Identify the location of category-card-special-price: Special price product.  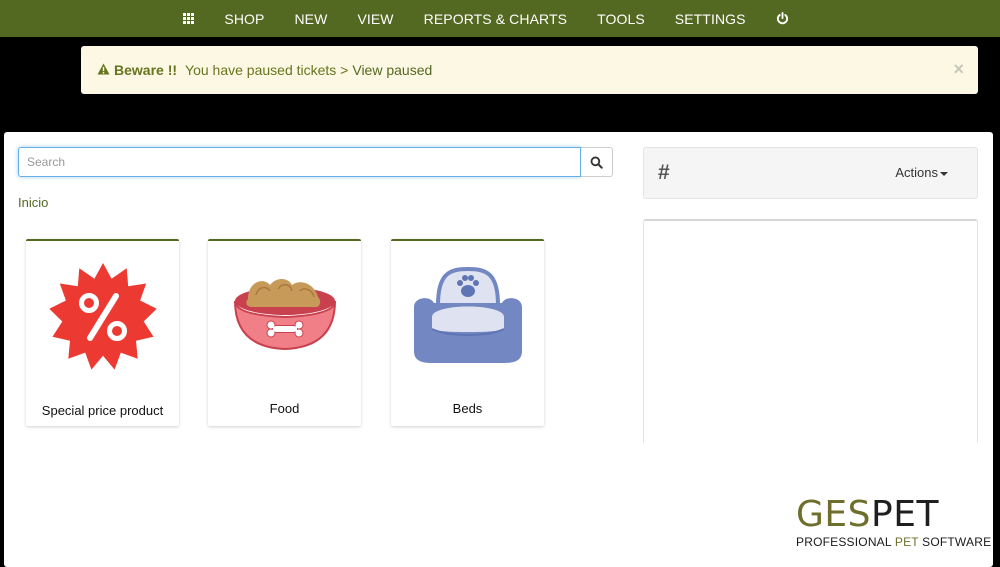
(102, 332).